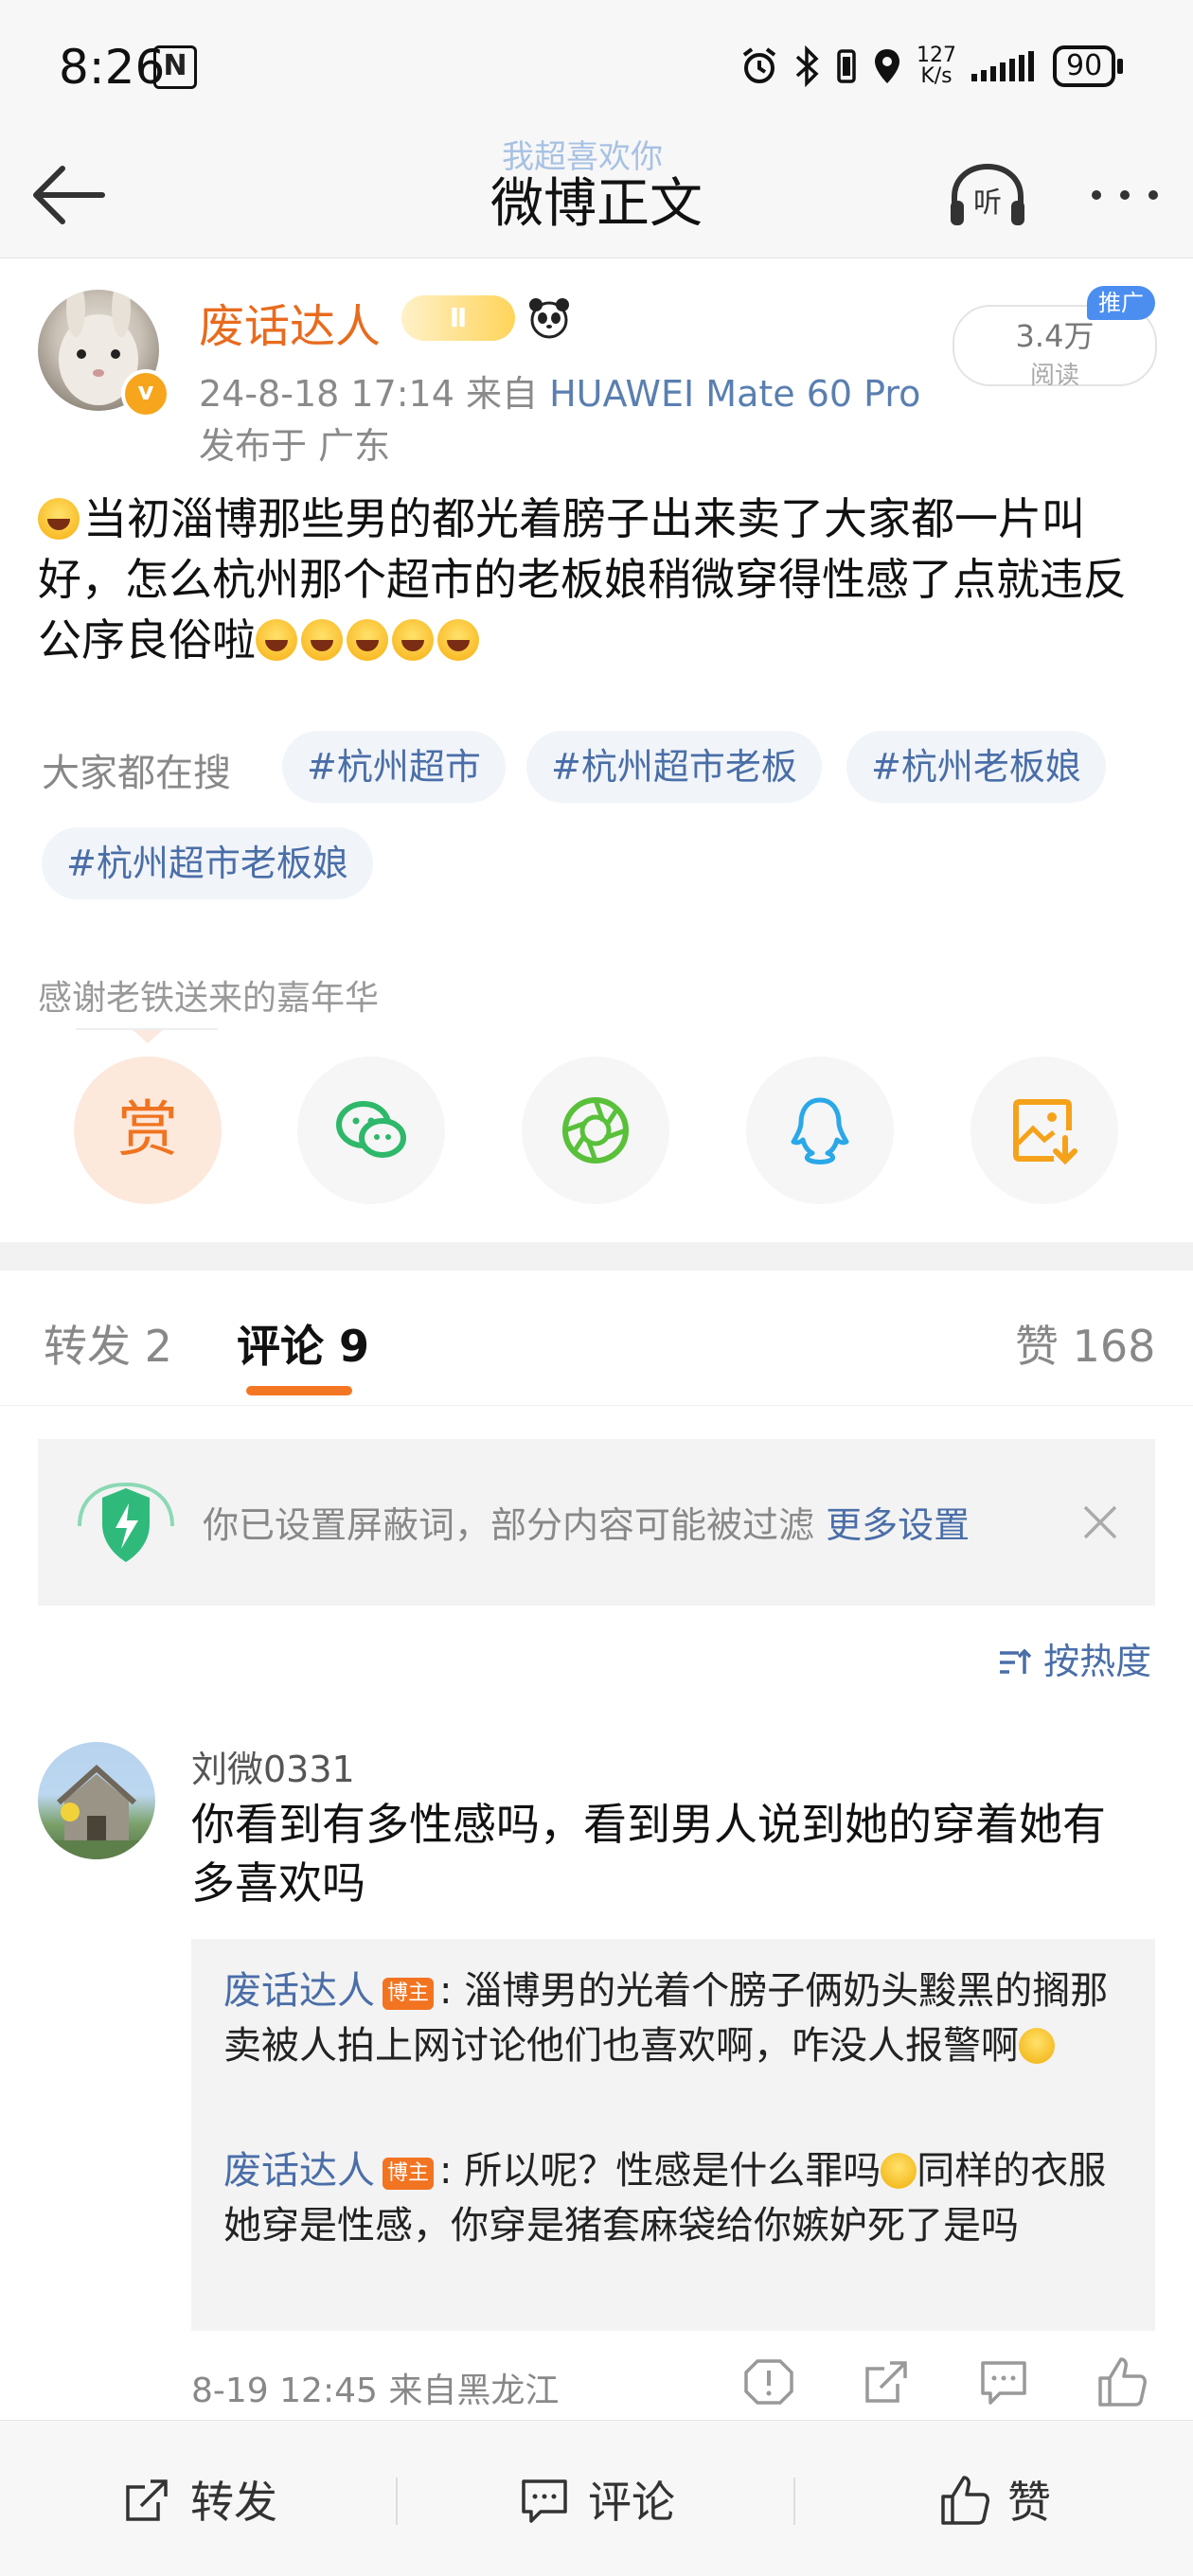  I want to click on signal-icon, so click(1002, 66).